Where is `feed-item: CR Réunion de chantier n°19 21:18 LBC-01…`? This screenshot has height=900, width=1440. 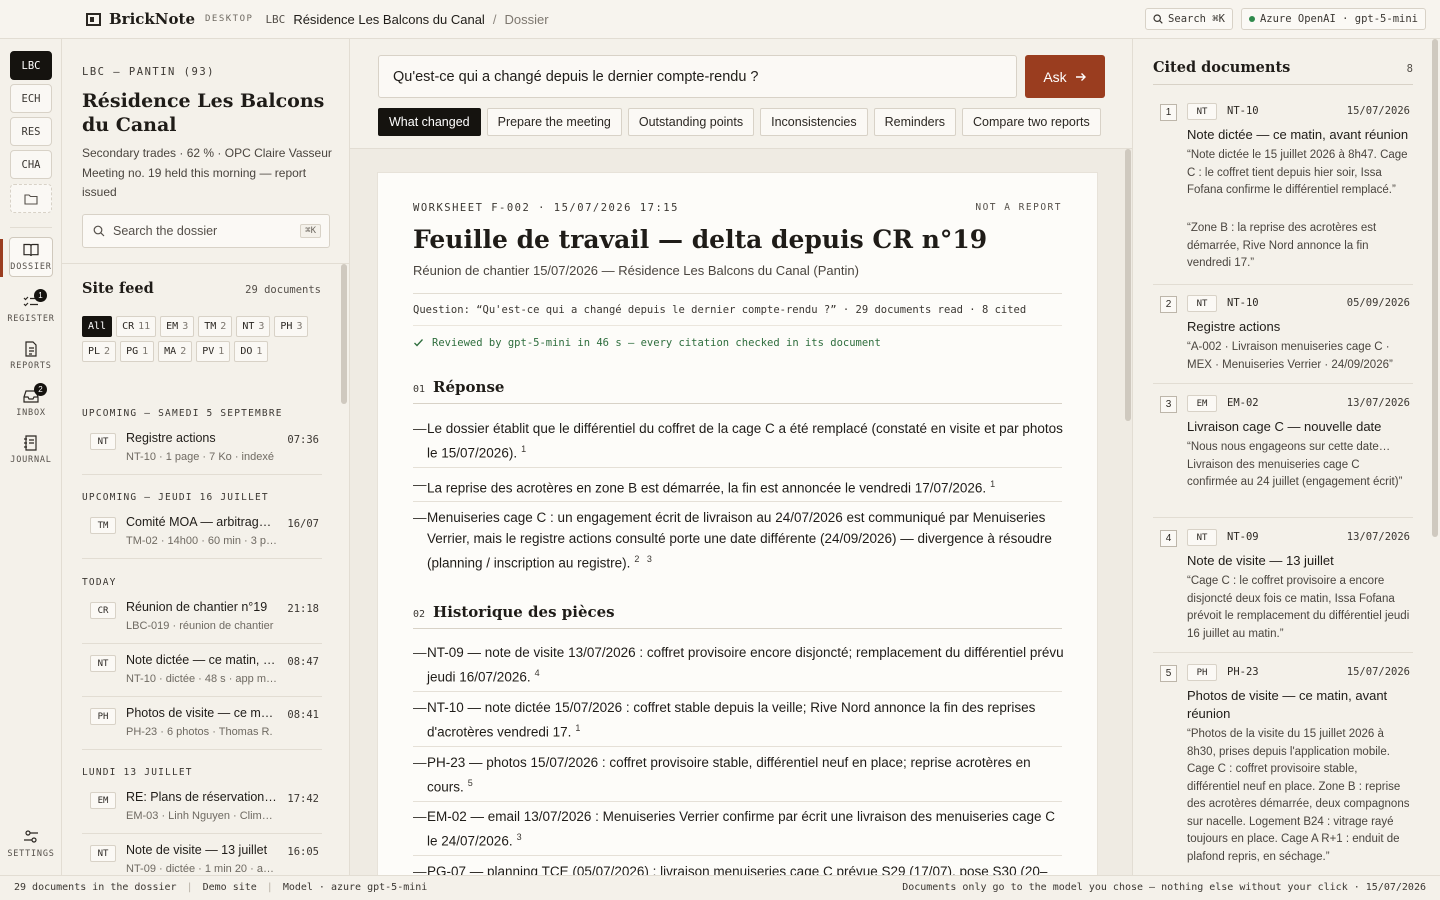 feed-item: CR Réunion de chantier n°19 21:18 LBC-01… is located at coordinates (202, 620).